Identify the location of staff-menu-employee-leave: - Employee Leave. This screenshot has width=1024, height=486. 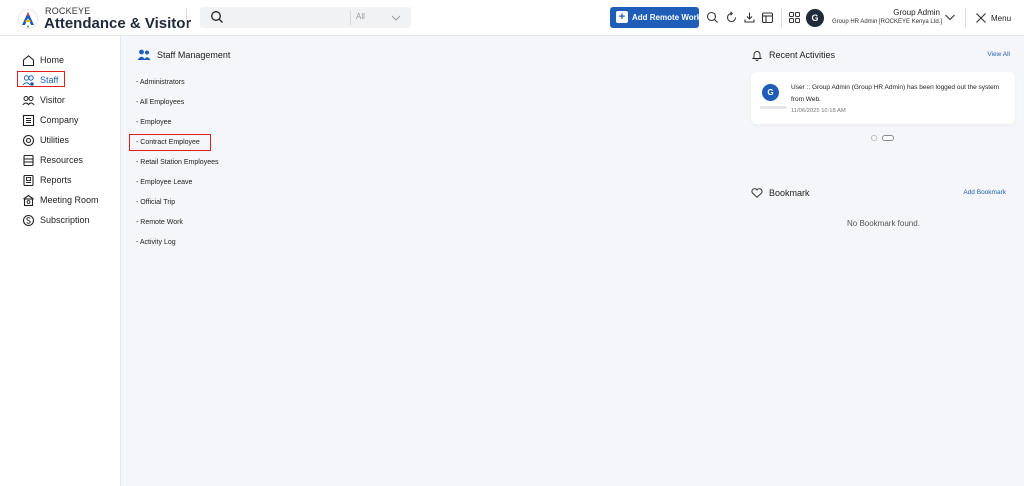
(164, 182).